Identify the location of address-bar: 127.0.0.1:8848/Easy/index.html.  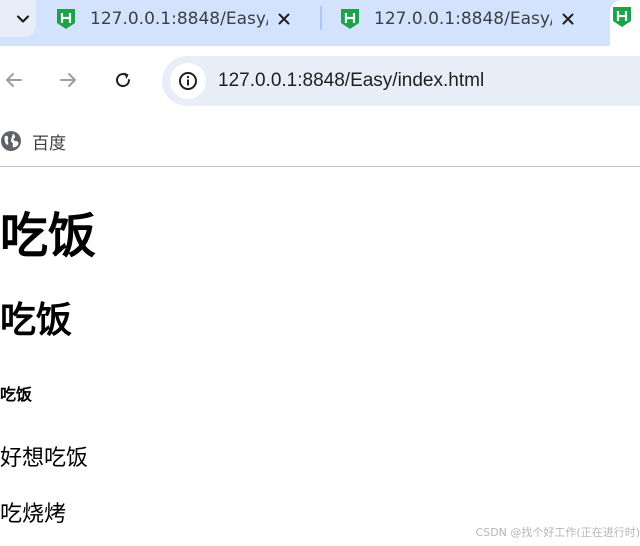
(401, 81).